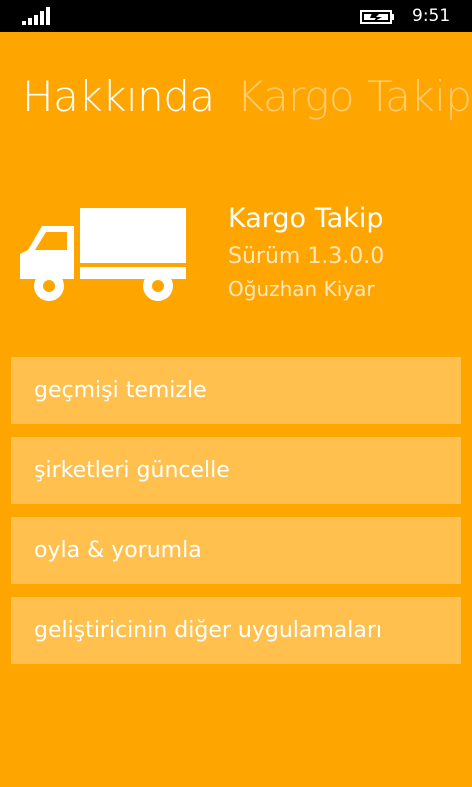 The image size is (472, 787). I want to click on menu-item-label: şirketleri güncelle, so click(132, 470).